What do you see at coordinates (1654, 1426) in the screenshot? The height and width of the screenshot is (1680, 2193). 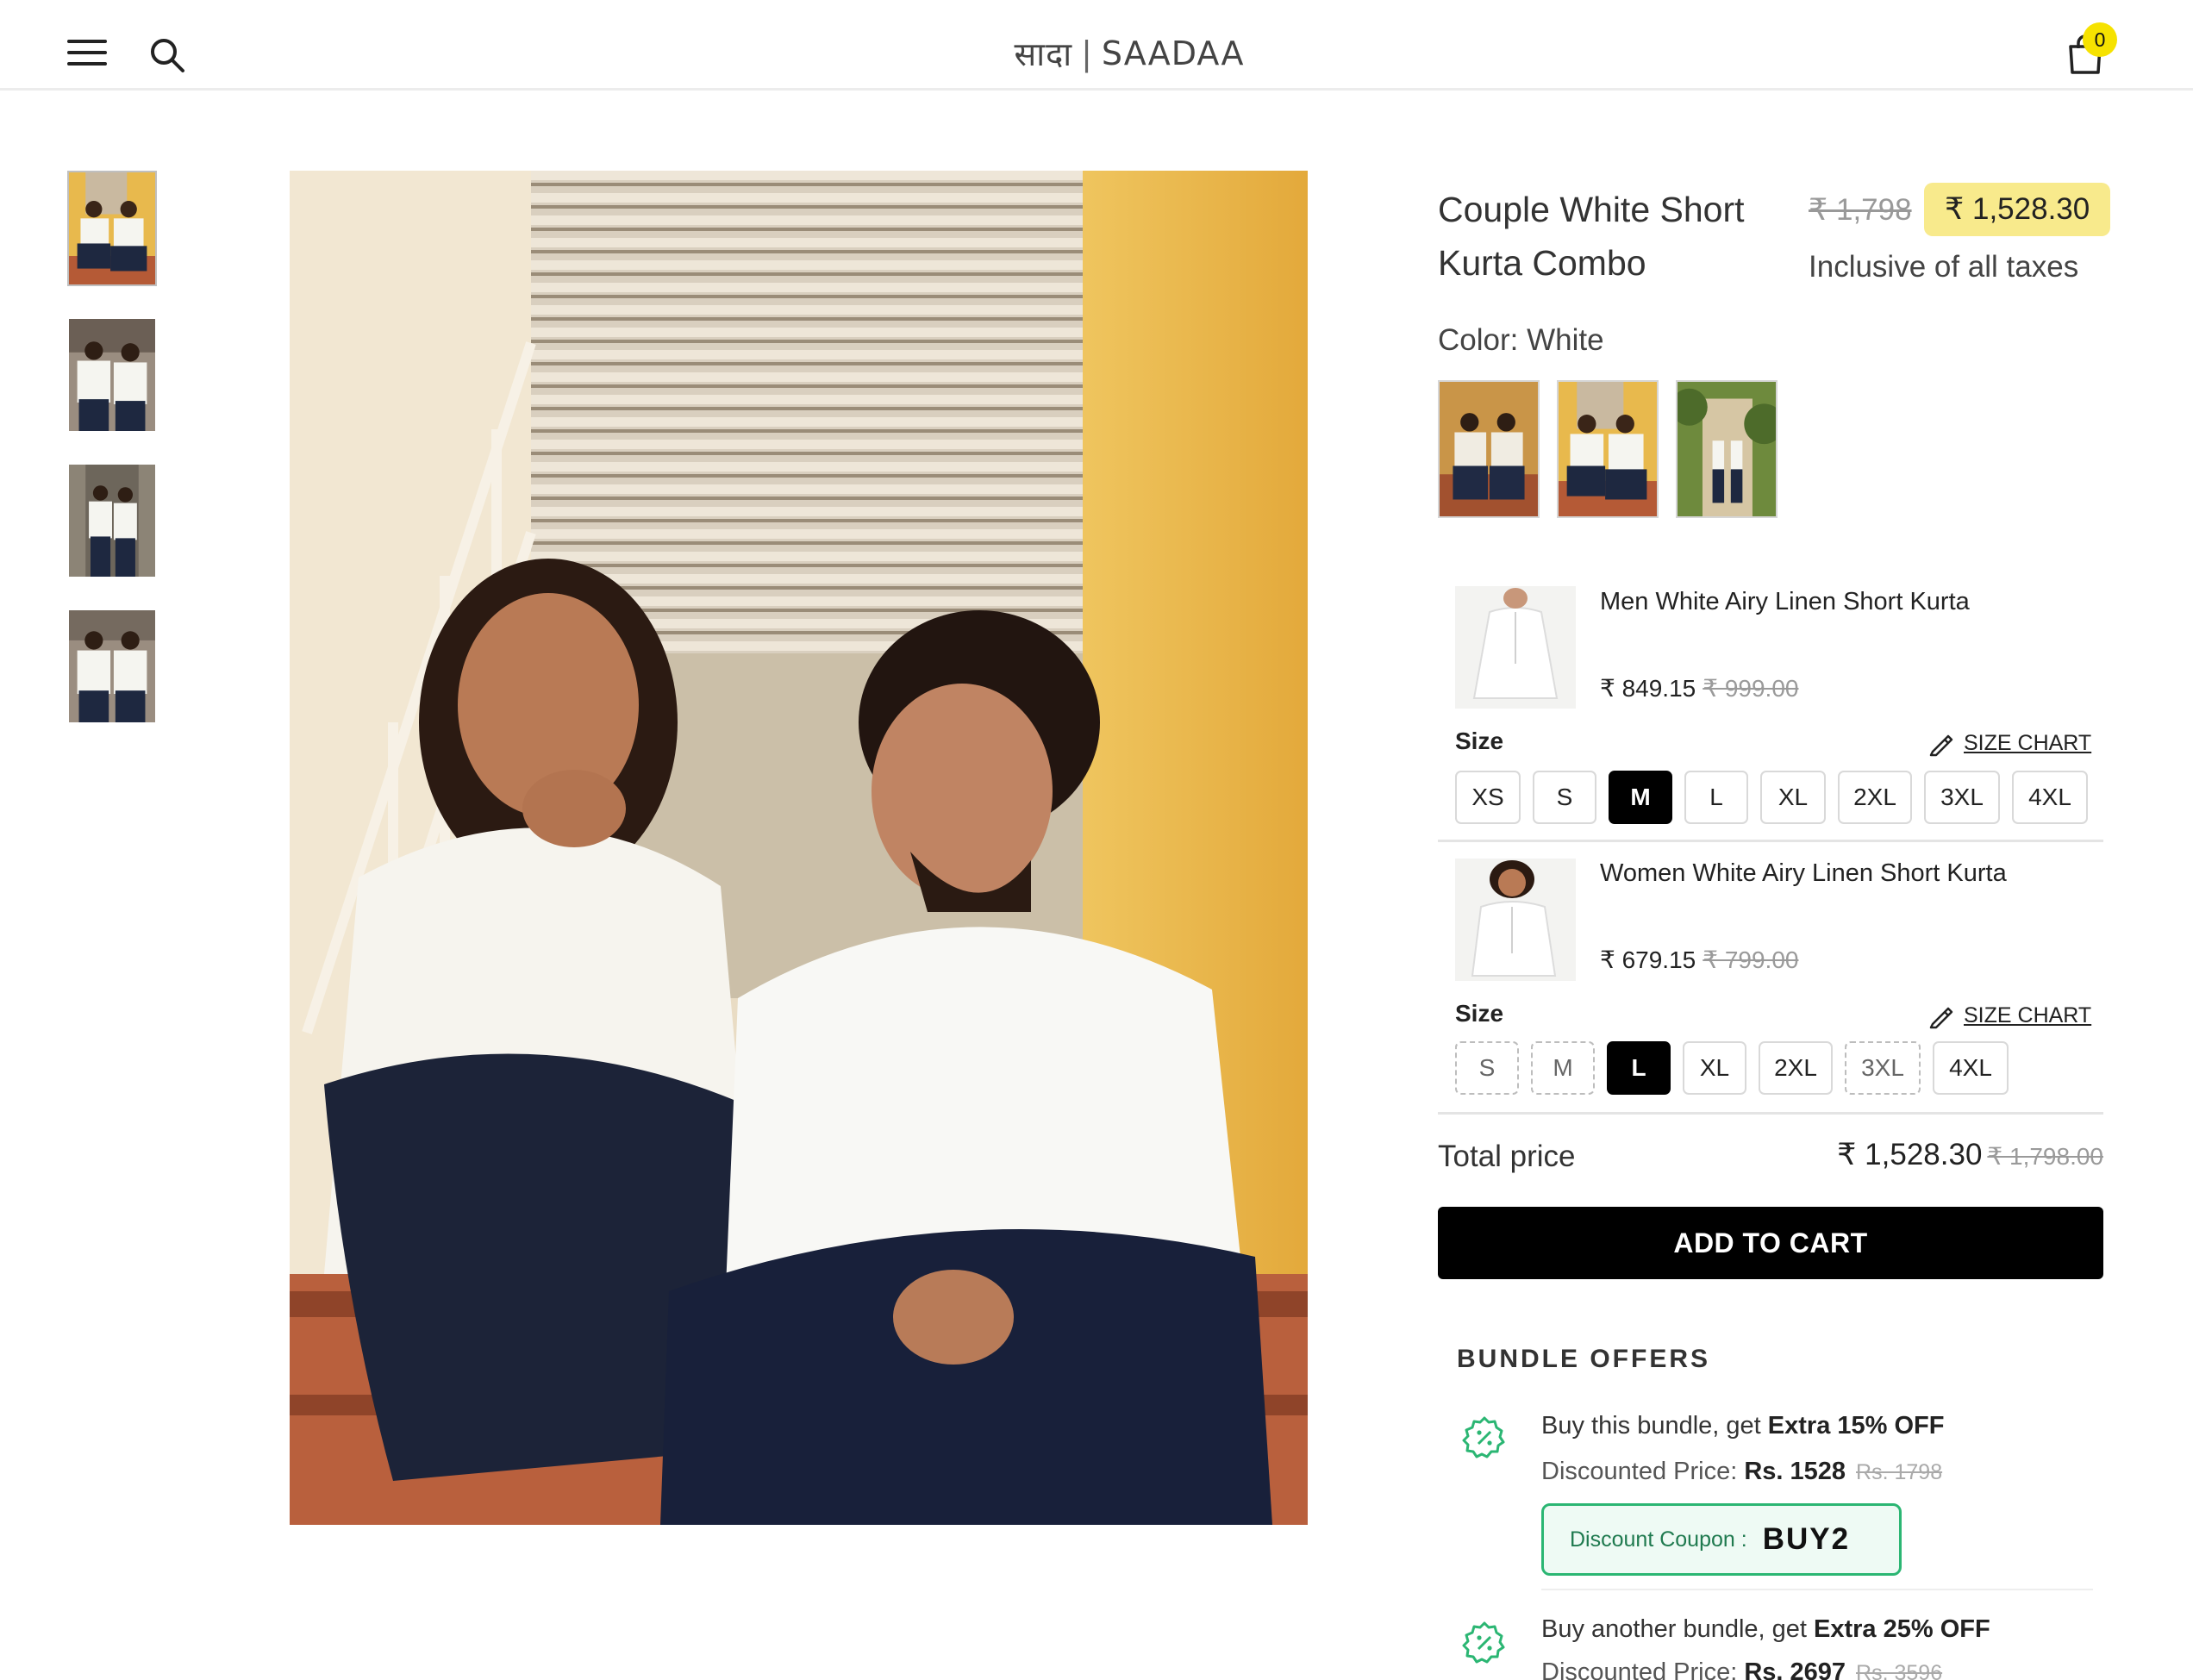 I see `offer-1-desc: Buy this bundle, get` at bounding box center [1654, 1426].